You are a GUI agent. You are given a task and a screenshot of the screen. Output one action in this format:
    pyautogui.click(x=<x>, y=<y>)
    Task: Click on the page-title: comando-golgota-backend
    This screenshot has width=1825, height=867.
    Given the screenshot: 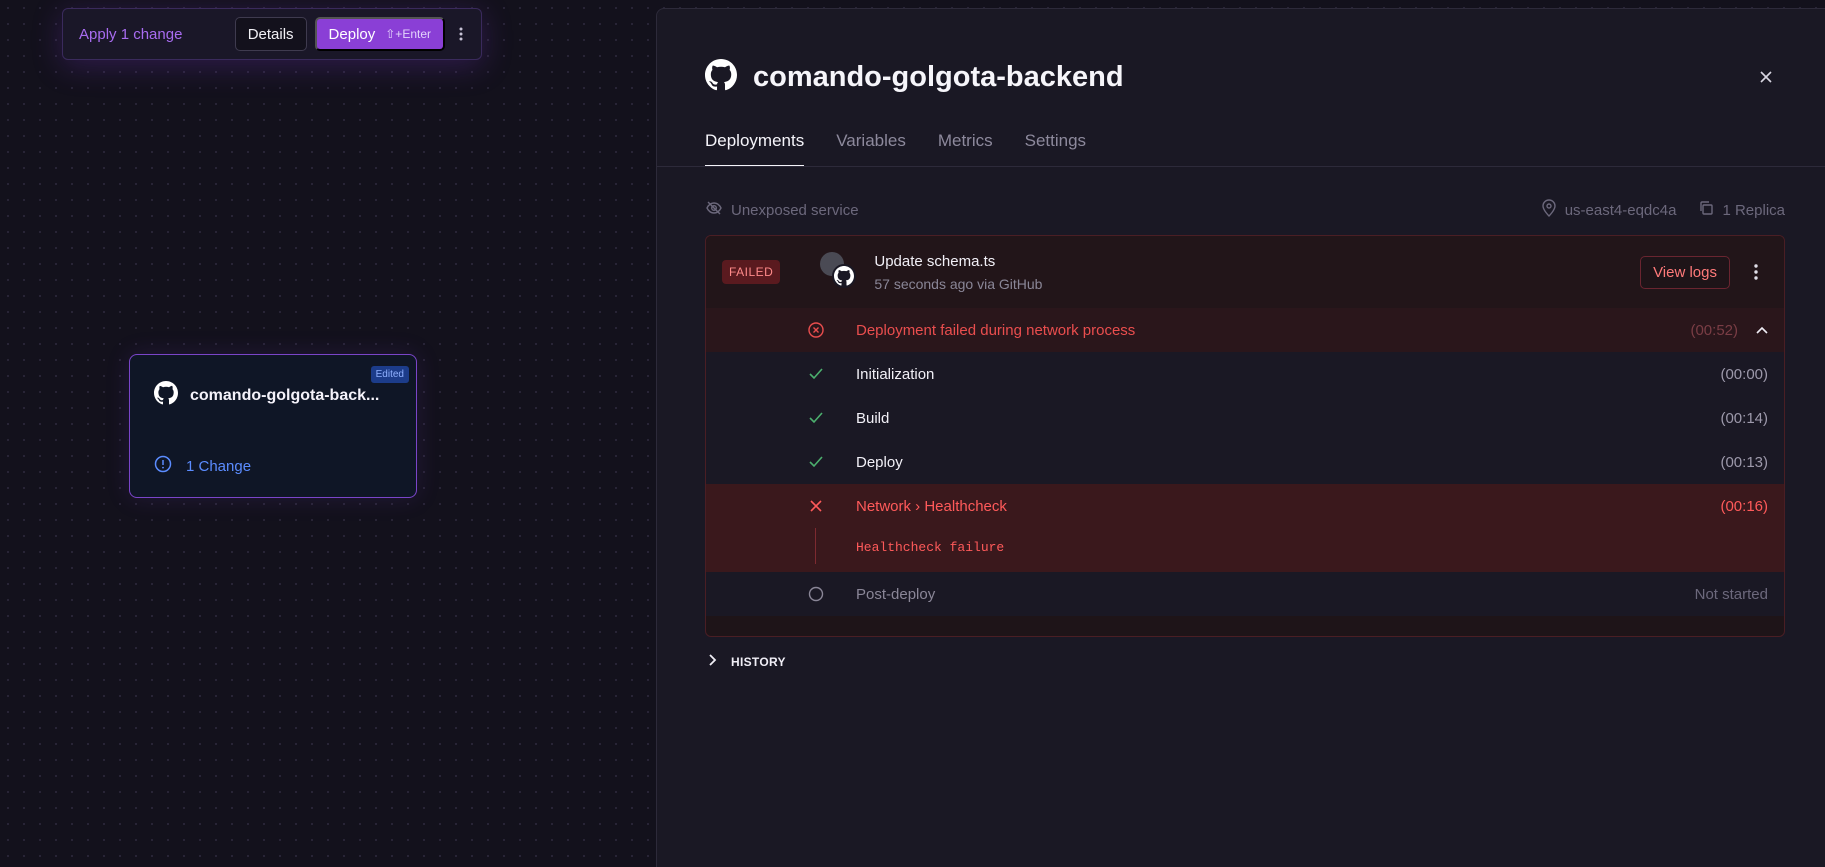 What is the action you would take?
    pyautogui.click(x=938, y=77)
    